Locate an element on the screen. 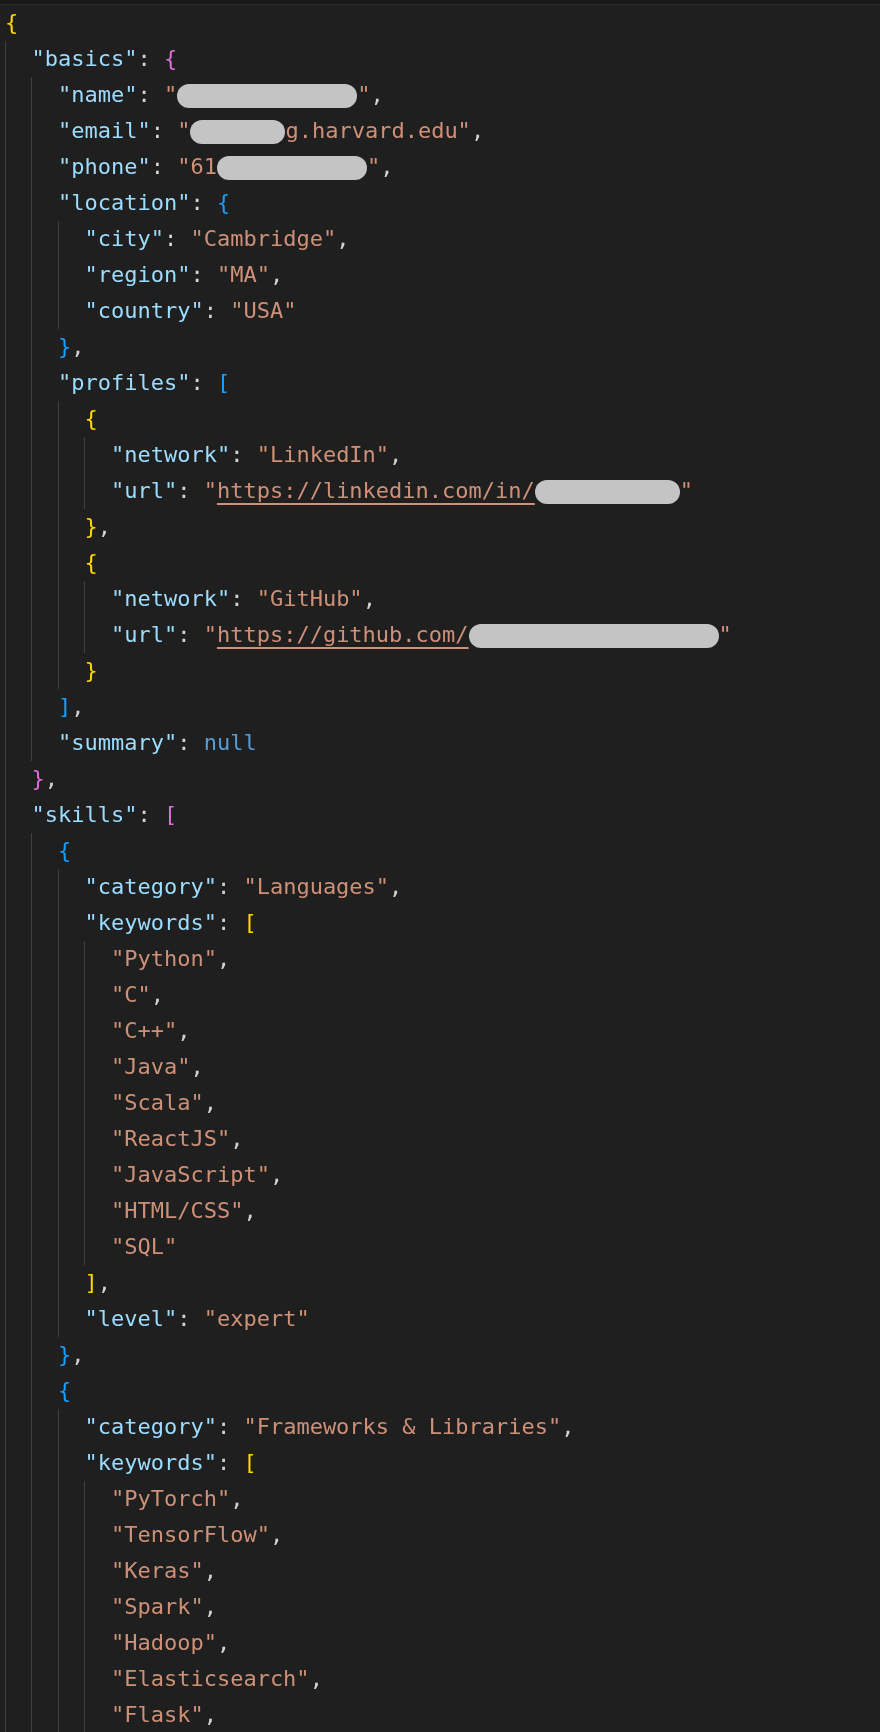  code-line: "Python", is located at coordinates (171, 959).